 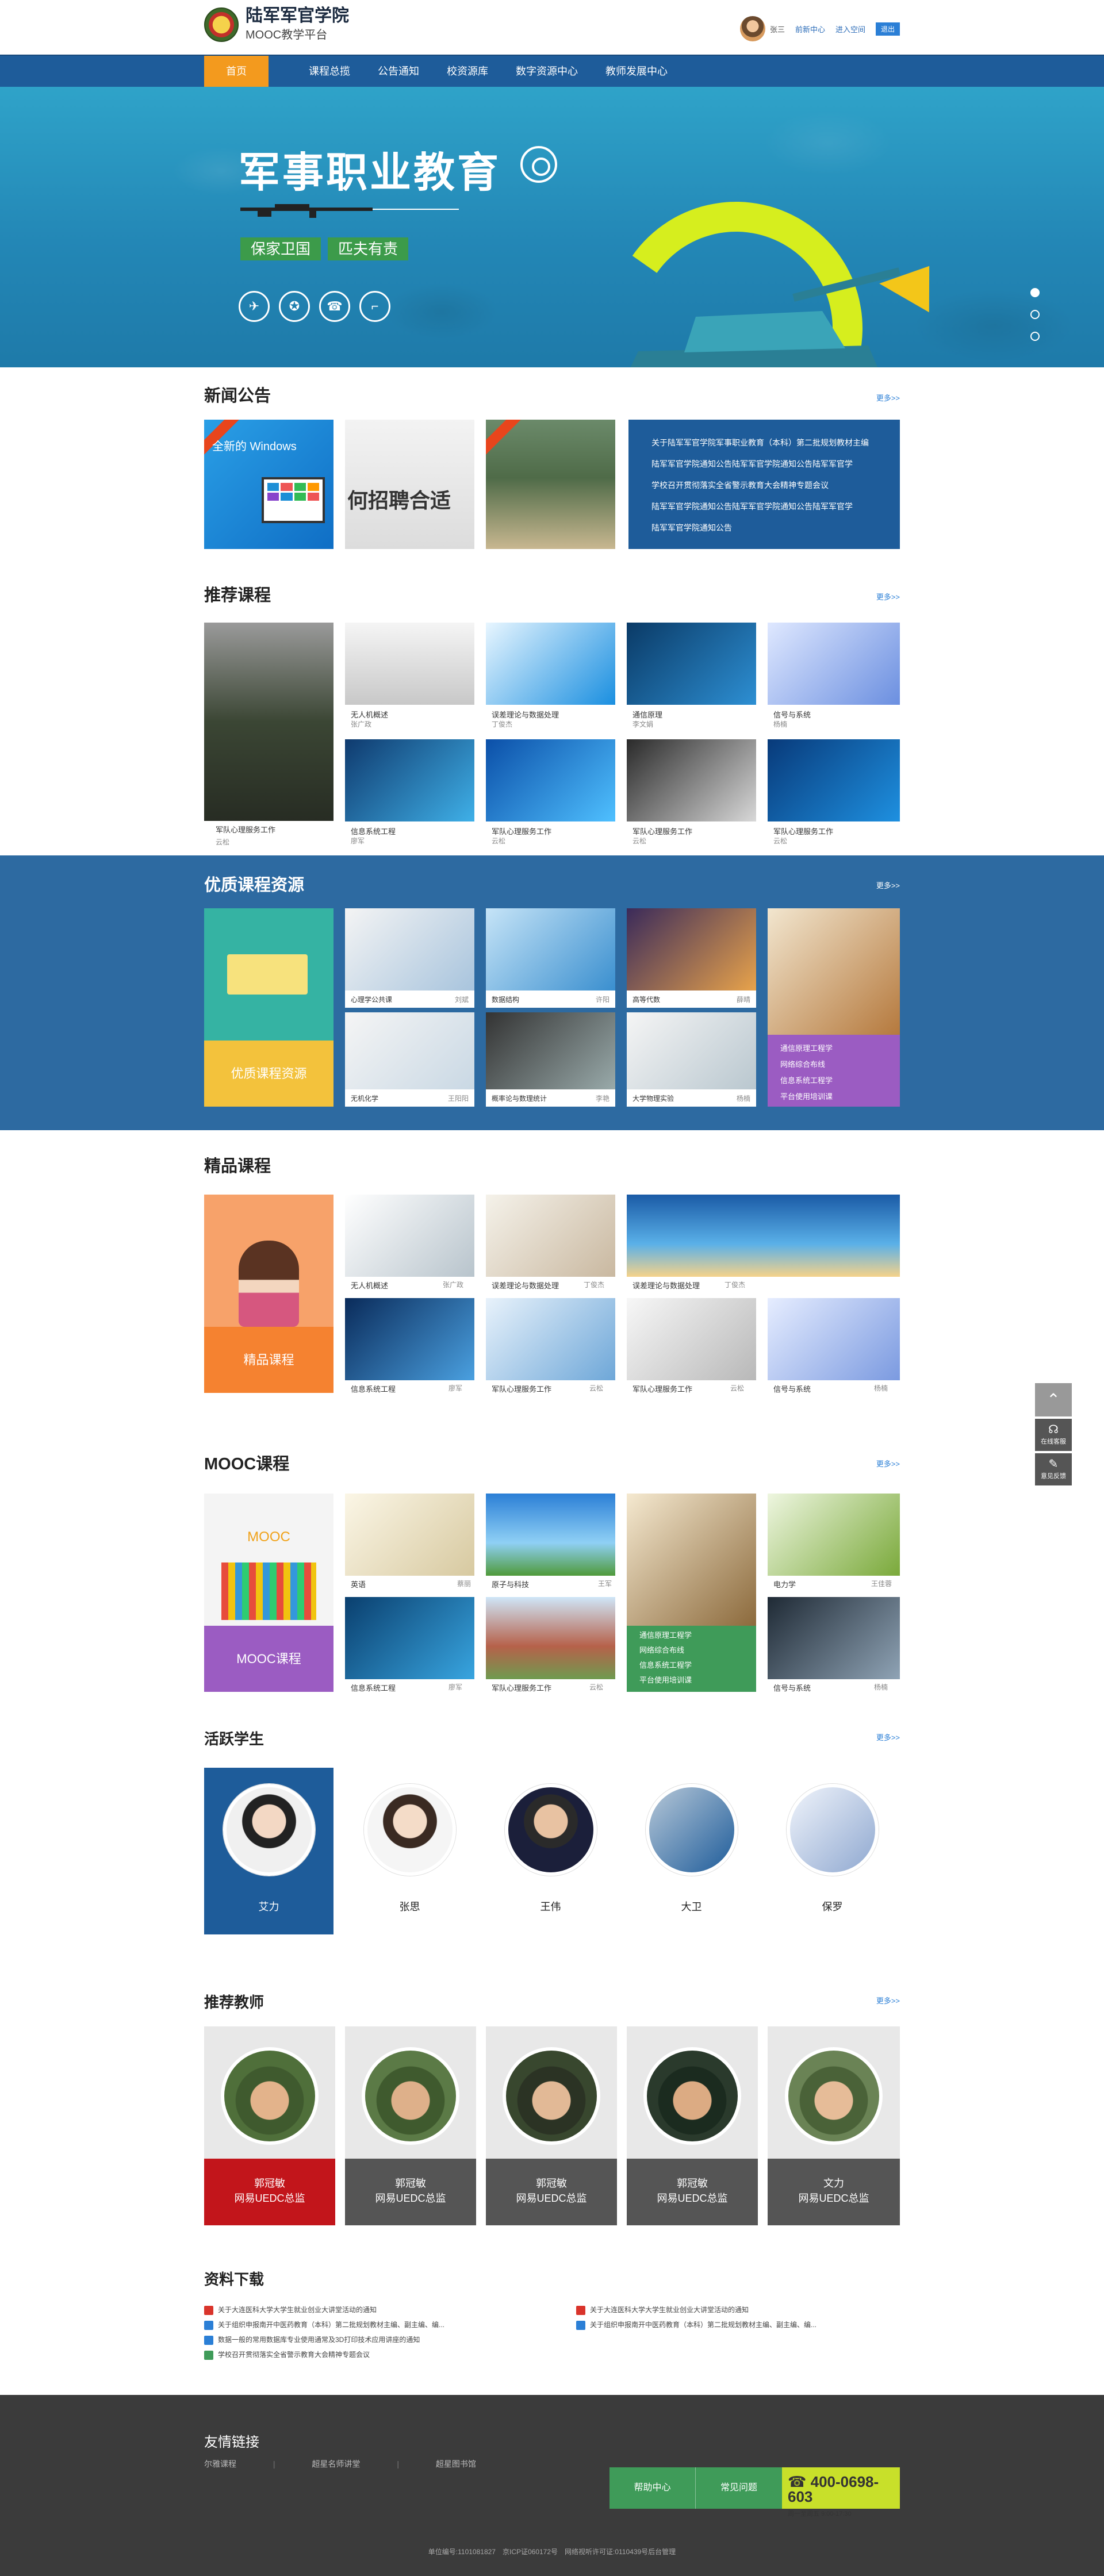 What do you see at coordinates (888, 885) in the screenshot?
I see `quality-more-link: 更多>>` at bounding box center [888, 885].